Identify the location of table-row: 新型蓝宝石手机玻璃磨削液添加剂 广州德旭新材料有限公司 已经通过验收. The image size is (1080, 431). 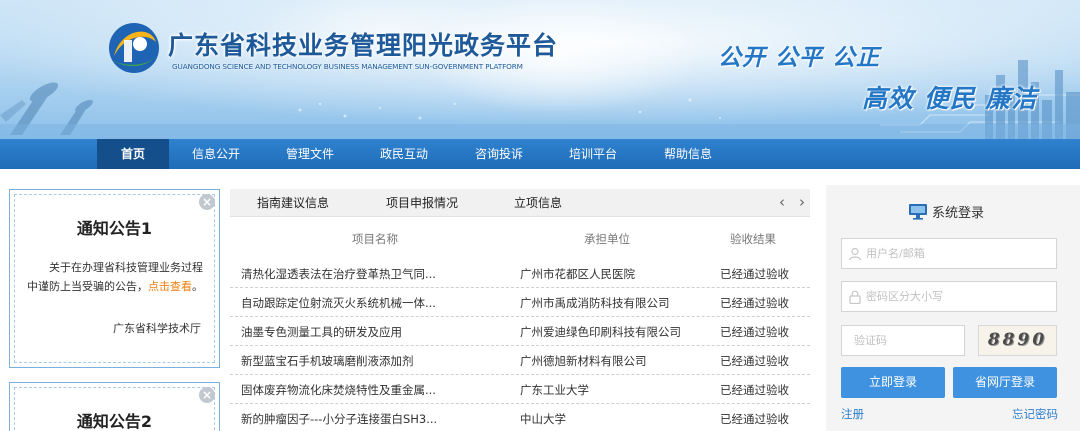
(520, 360).